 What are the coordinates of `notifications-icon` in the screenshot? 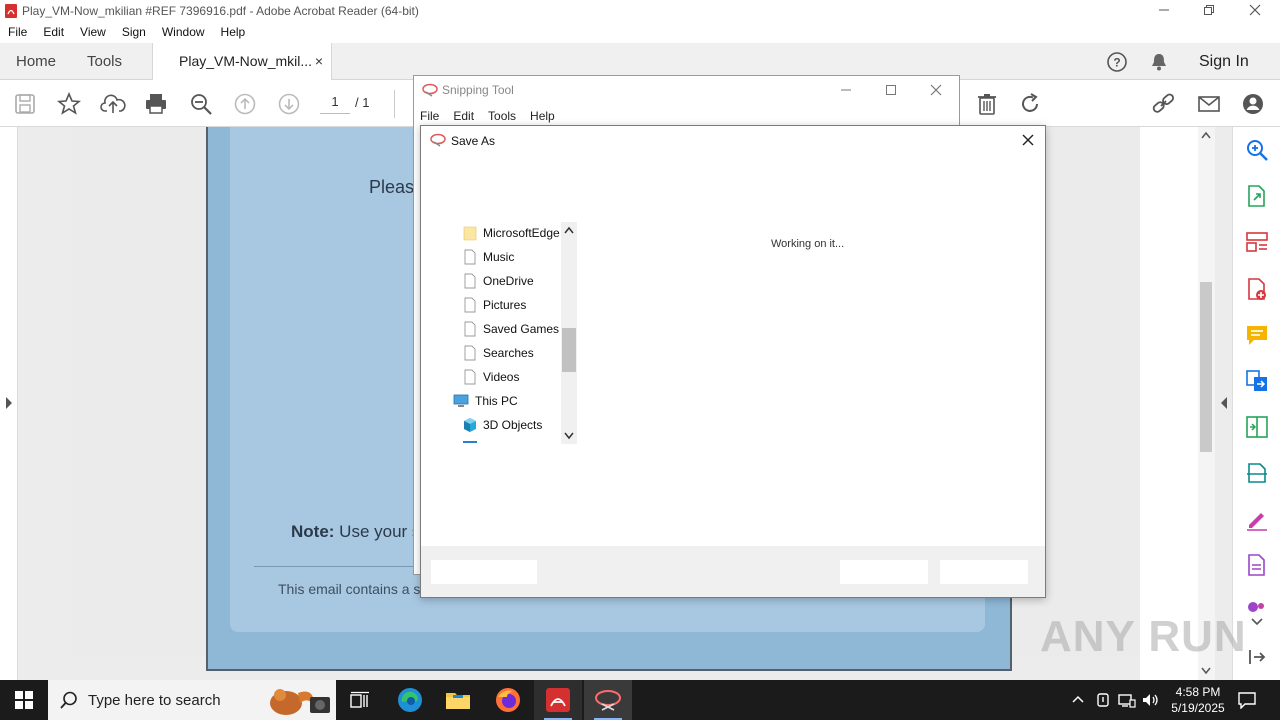 It's located at (1247, 700).